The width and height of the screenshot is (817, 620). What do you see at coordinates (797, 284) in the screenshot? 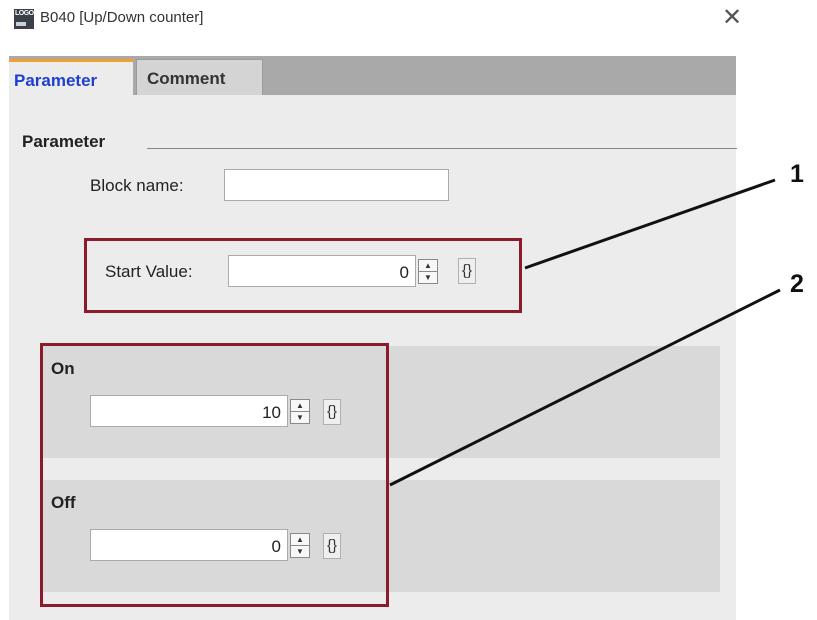
I see `callout-number-2: 2` at bounding box center [797, 284].